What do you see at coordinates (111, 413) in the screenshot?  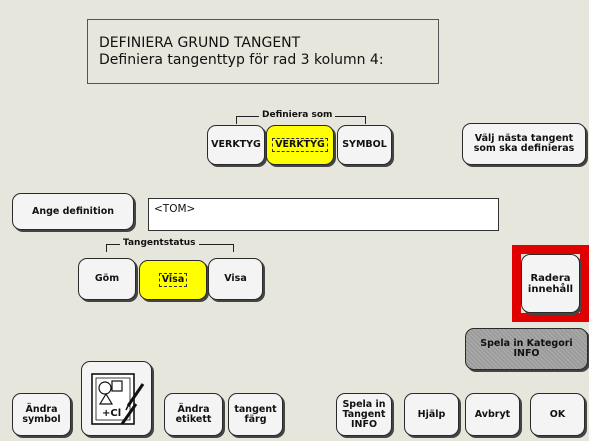 I see `symbol-icon-text: +Cl` at bounding box center [111, 413].